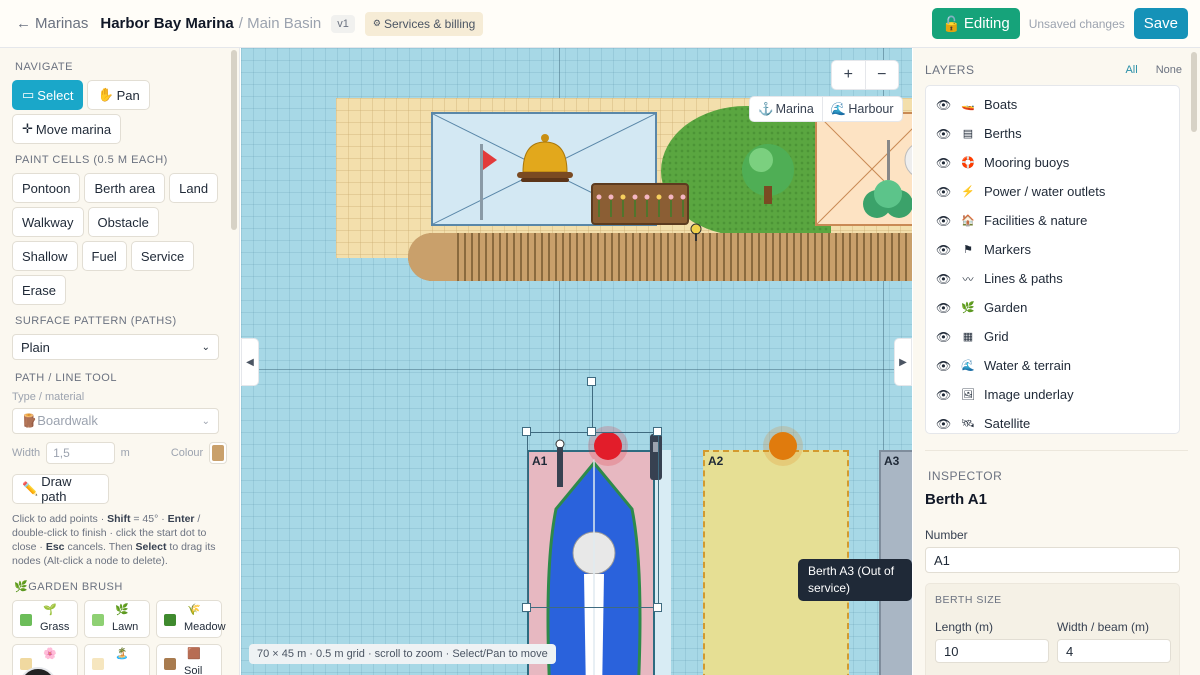 Image resolution: width=1200 pixels, height=675 pixels. What do you see at coordinates (881, 75) in the screenshot?
I see `zoom-out-button: −` at bounding box center [881, 75].